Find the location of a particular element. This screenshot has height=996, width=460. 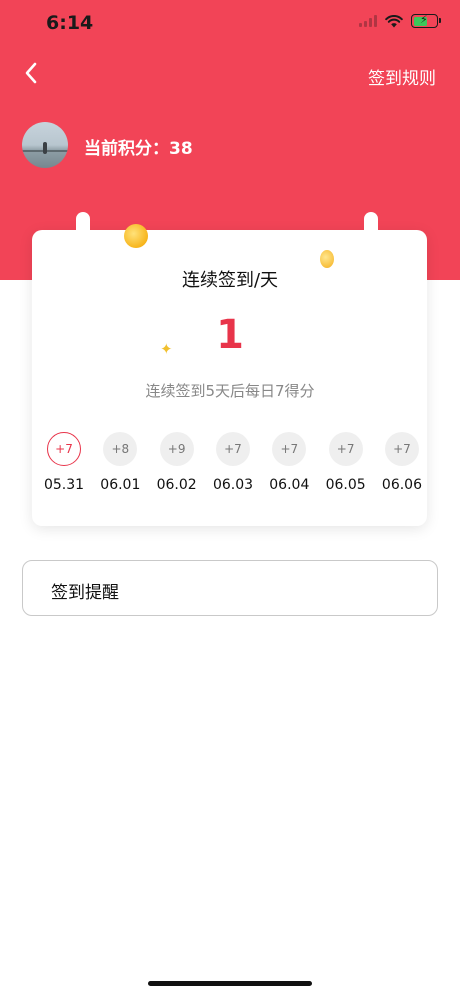

coin-icon is located at coordinates (136, 236).